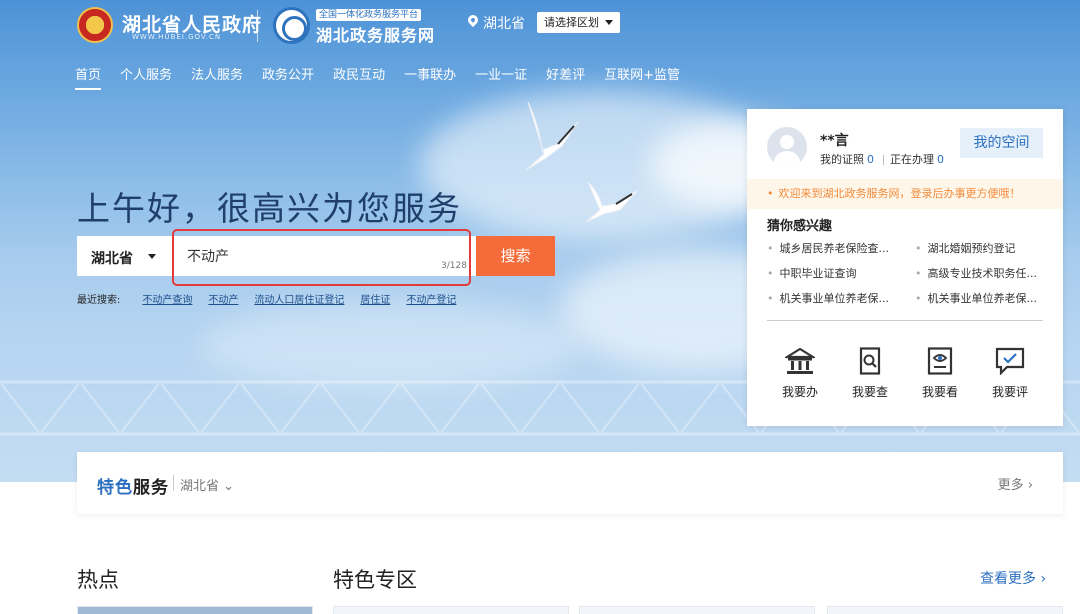 Image resolution: width=1080 pixels, height=614 pixels. What do you see at coordinates (299, 298) in the screenshot?
I see `recent-search-link: 流动人口居住证登记` at bounding box center [299, 298].